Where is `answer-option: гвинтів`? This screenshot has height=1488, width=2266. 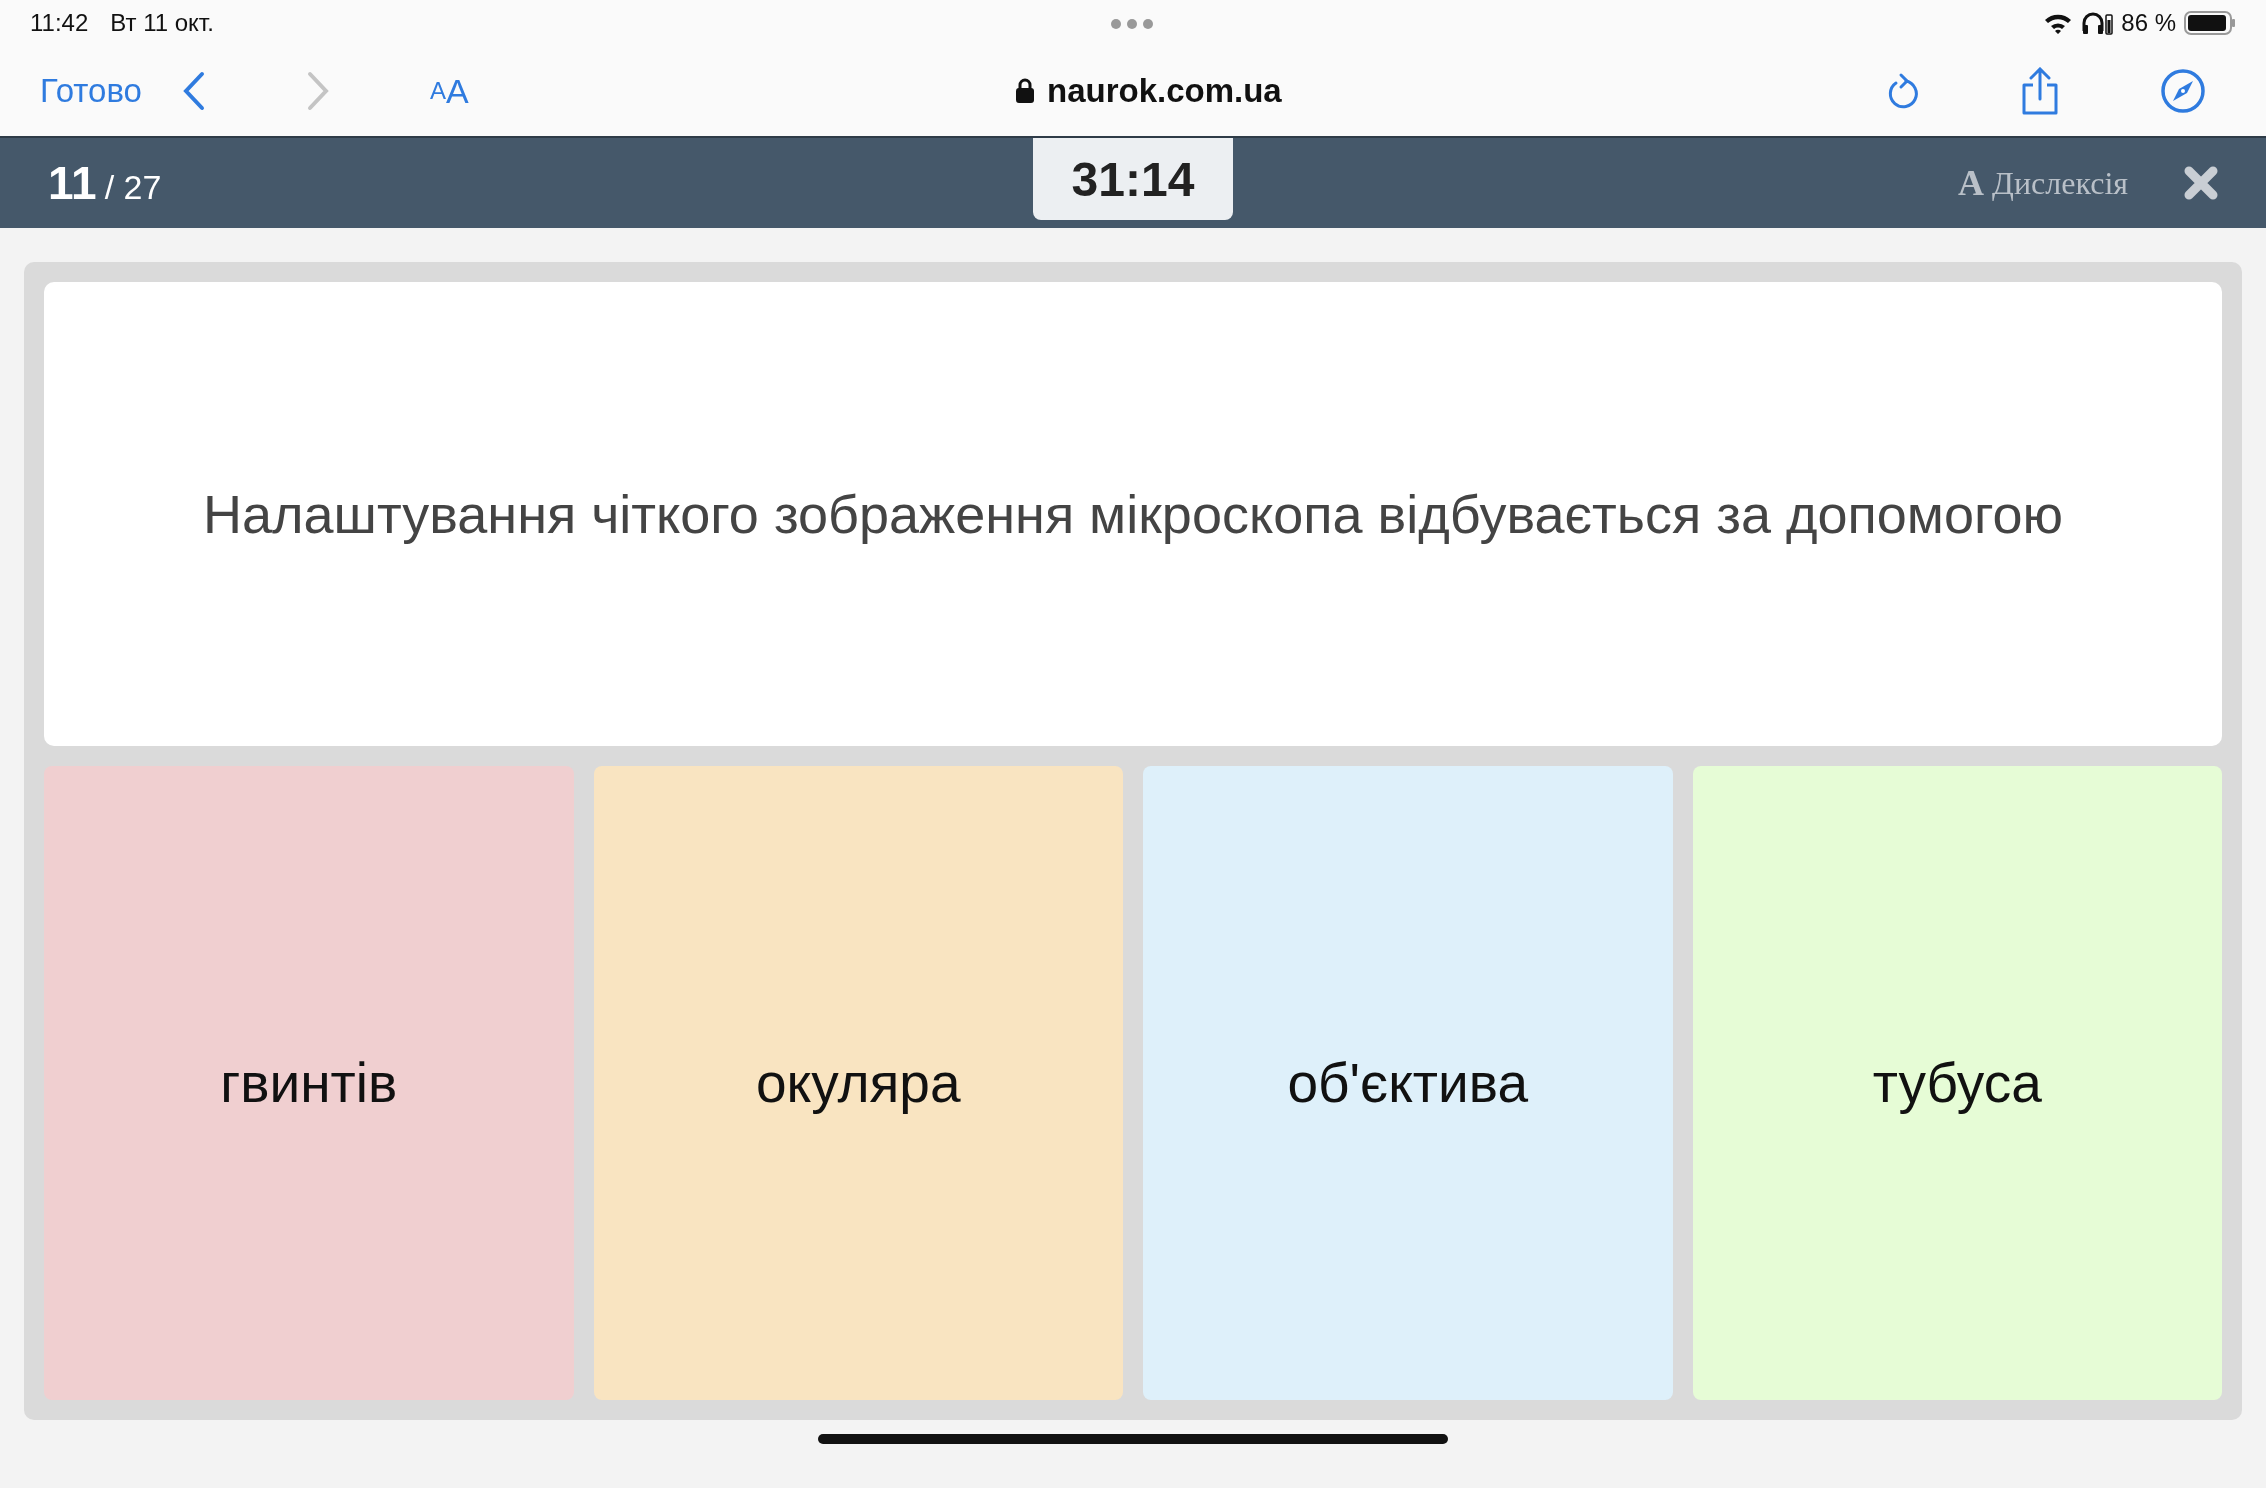
answer-option: гвинтів is located at coordinates (309, 1083).